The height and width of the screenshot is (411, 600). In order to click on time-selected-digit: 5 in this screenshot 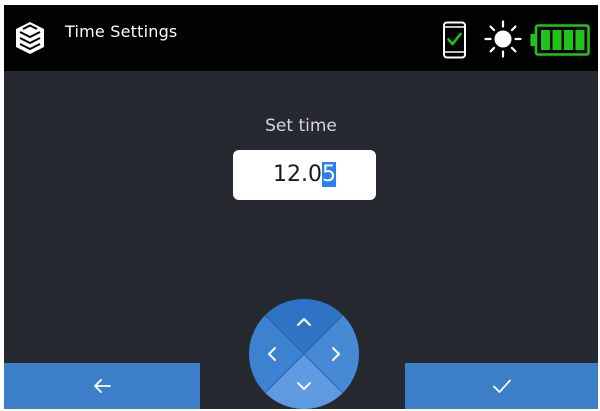, I will do `click(328, 174)`.